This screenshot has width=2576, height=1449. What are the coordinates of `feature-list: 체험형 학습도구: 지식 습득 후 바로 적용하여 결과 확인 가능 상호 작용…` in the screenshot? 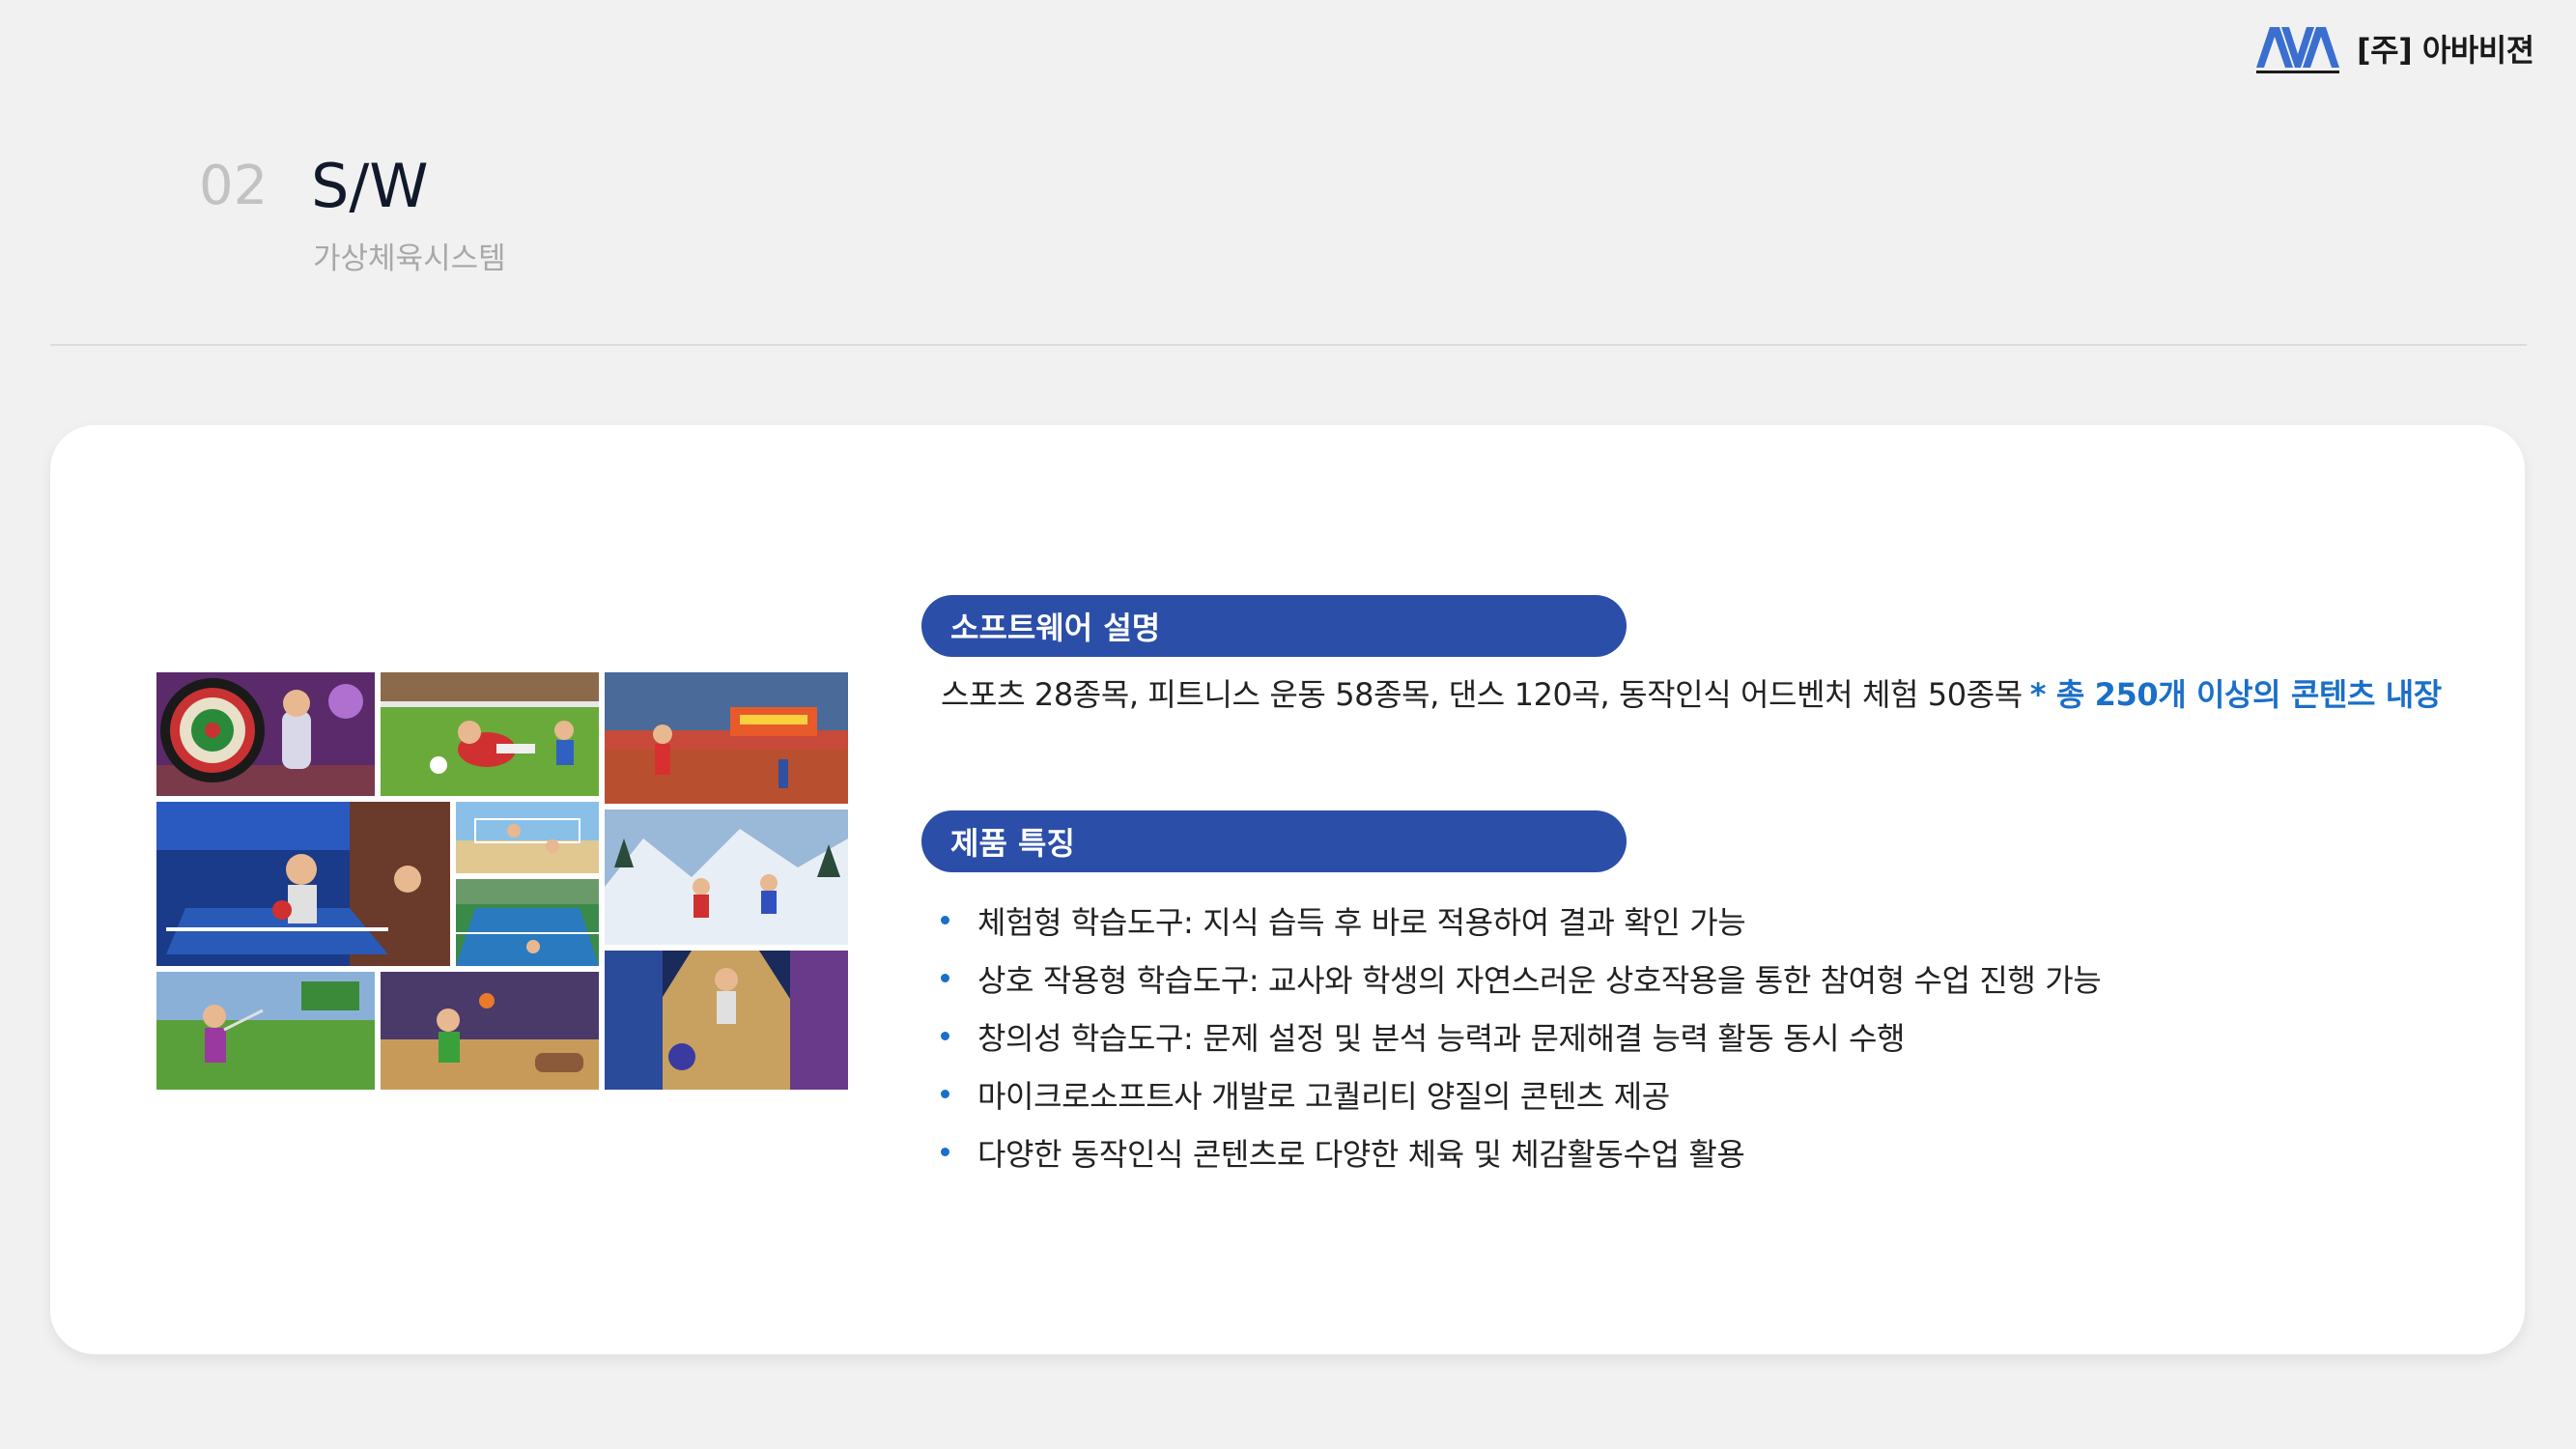 It's located at (1521, 1043).